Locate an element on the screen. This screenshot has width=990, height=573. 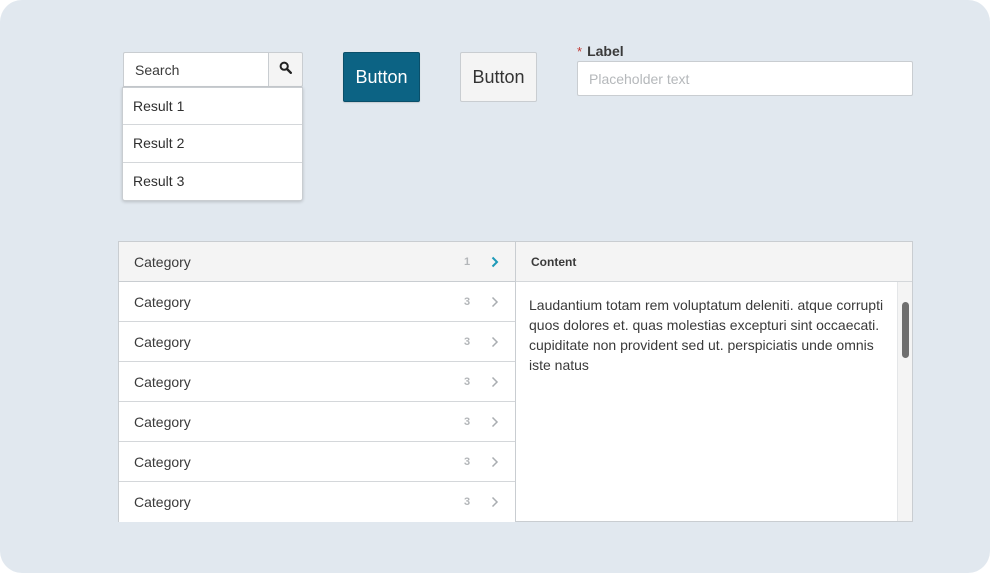
field-label-text: Label is located at coordinates (605, 51).